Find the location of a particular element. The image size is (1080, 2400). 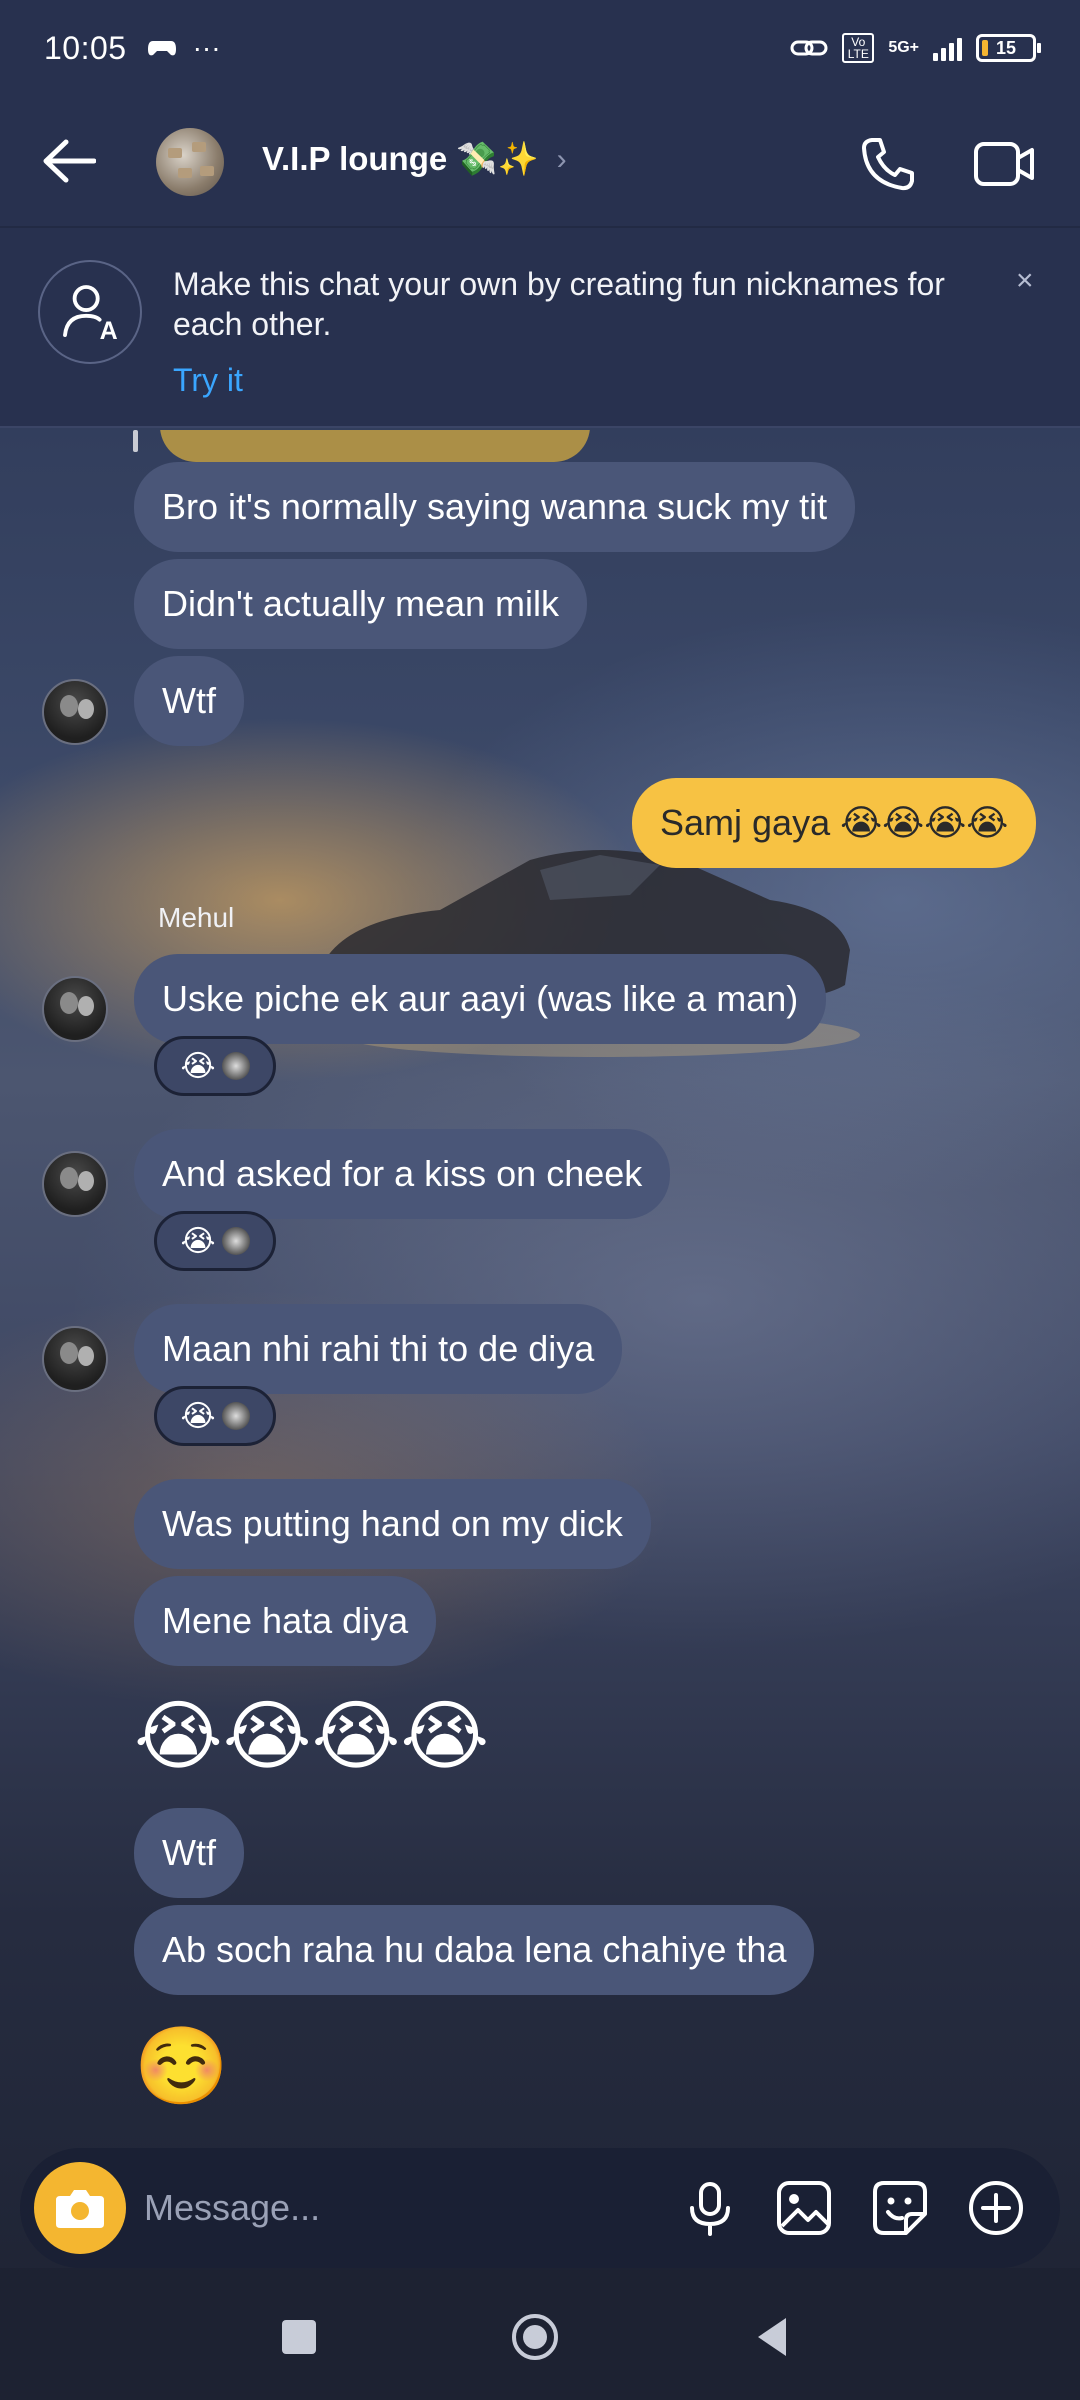

message-composer is located at coordinates (540, 2208).